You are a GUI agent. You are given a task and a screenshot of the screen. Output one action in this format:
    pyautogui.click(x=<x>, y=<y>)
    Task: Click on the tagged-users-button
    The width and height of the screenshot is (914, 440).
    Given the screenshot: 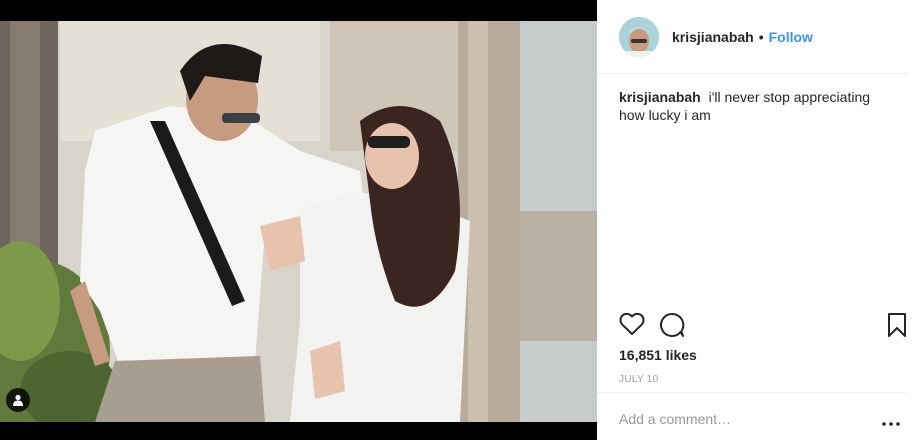 What is the action you would take?
    pyautogui.click(x=18, y=400)
    